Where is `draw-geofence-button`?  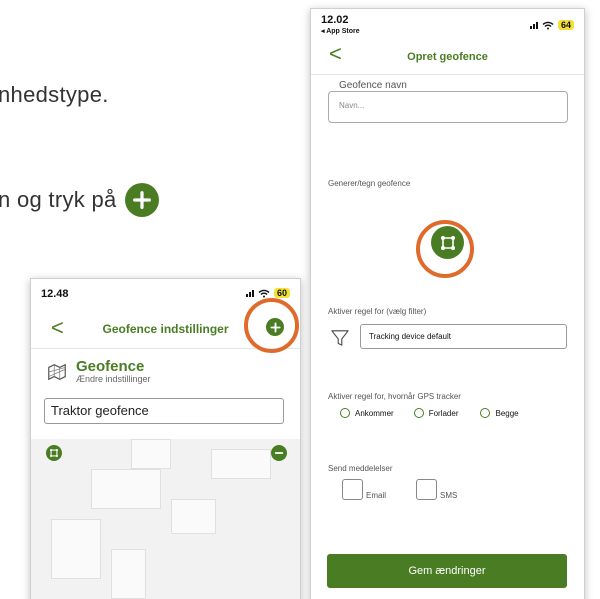 draw-geofence-button is located at coordinates (447, 242).